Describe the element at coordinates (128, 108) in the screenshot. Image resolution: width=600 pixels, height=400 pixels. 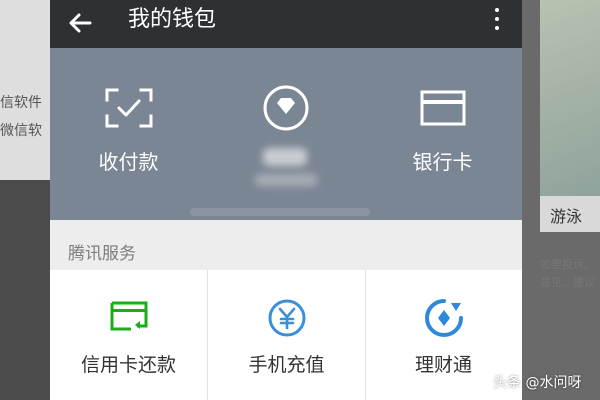
I see `scan-qr-icon` at that location.